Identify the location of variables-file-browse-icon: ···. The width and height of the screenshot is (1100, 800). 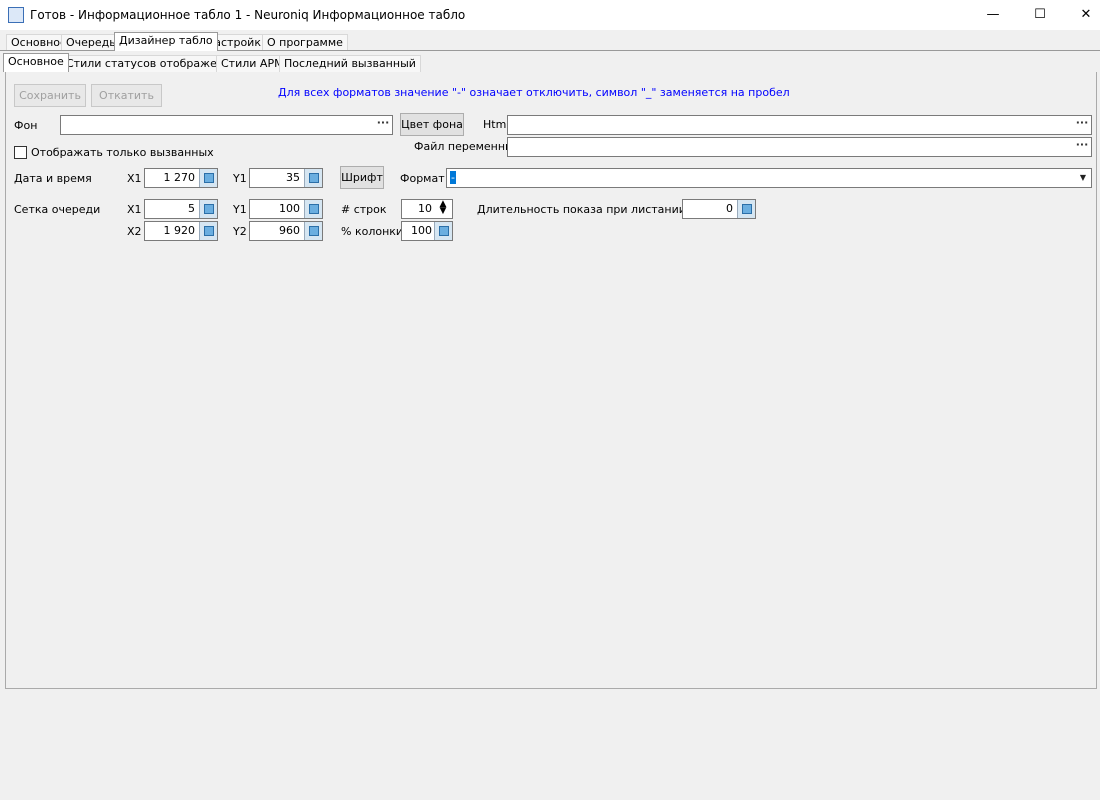
(1082, 147).